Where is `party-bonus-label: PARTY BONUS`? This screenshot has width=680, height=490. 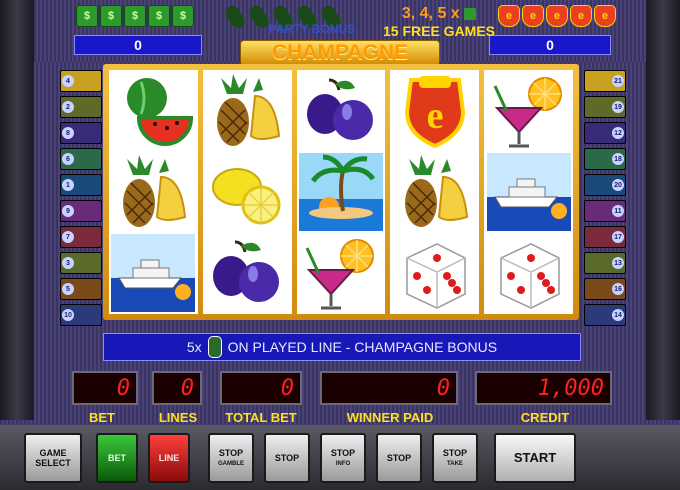 party-bonus-label: PARTY BONUS is located at coordinates (312, 29).